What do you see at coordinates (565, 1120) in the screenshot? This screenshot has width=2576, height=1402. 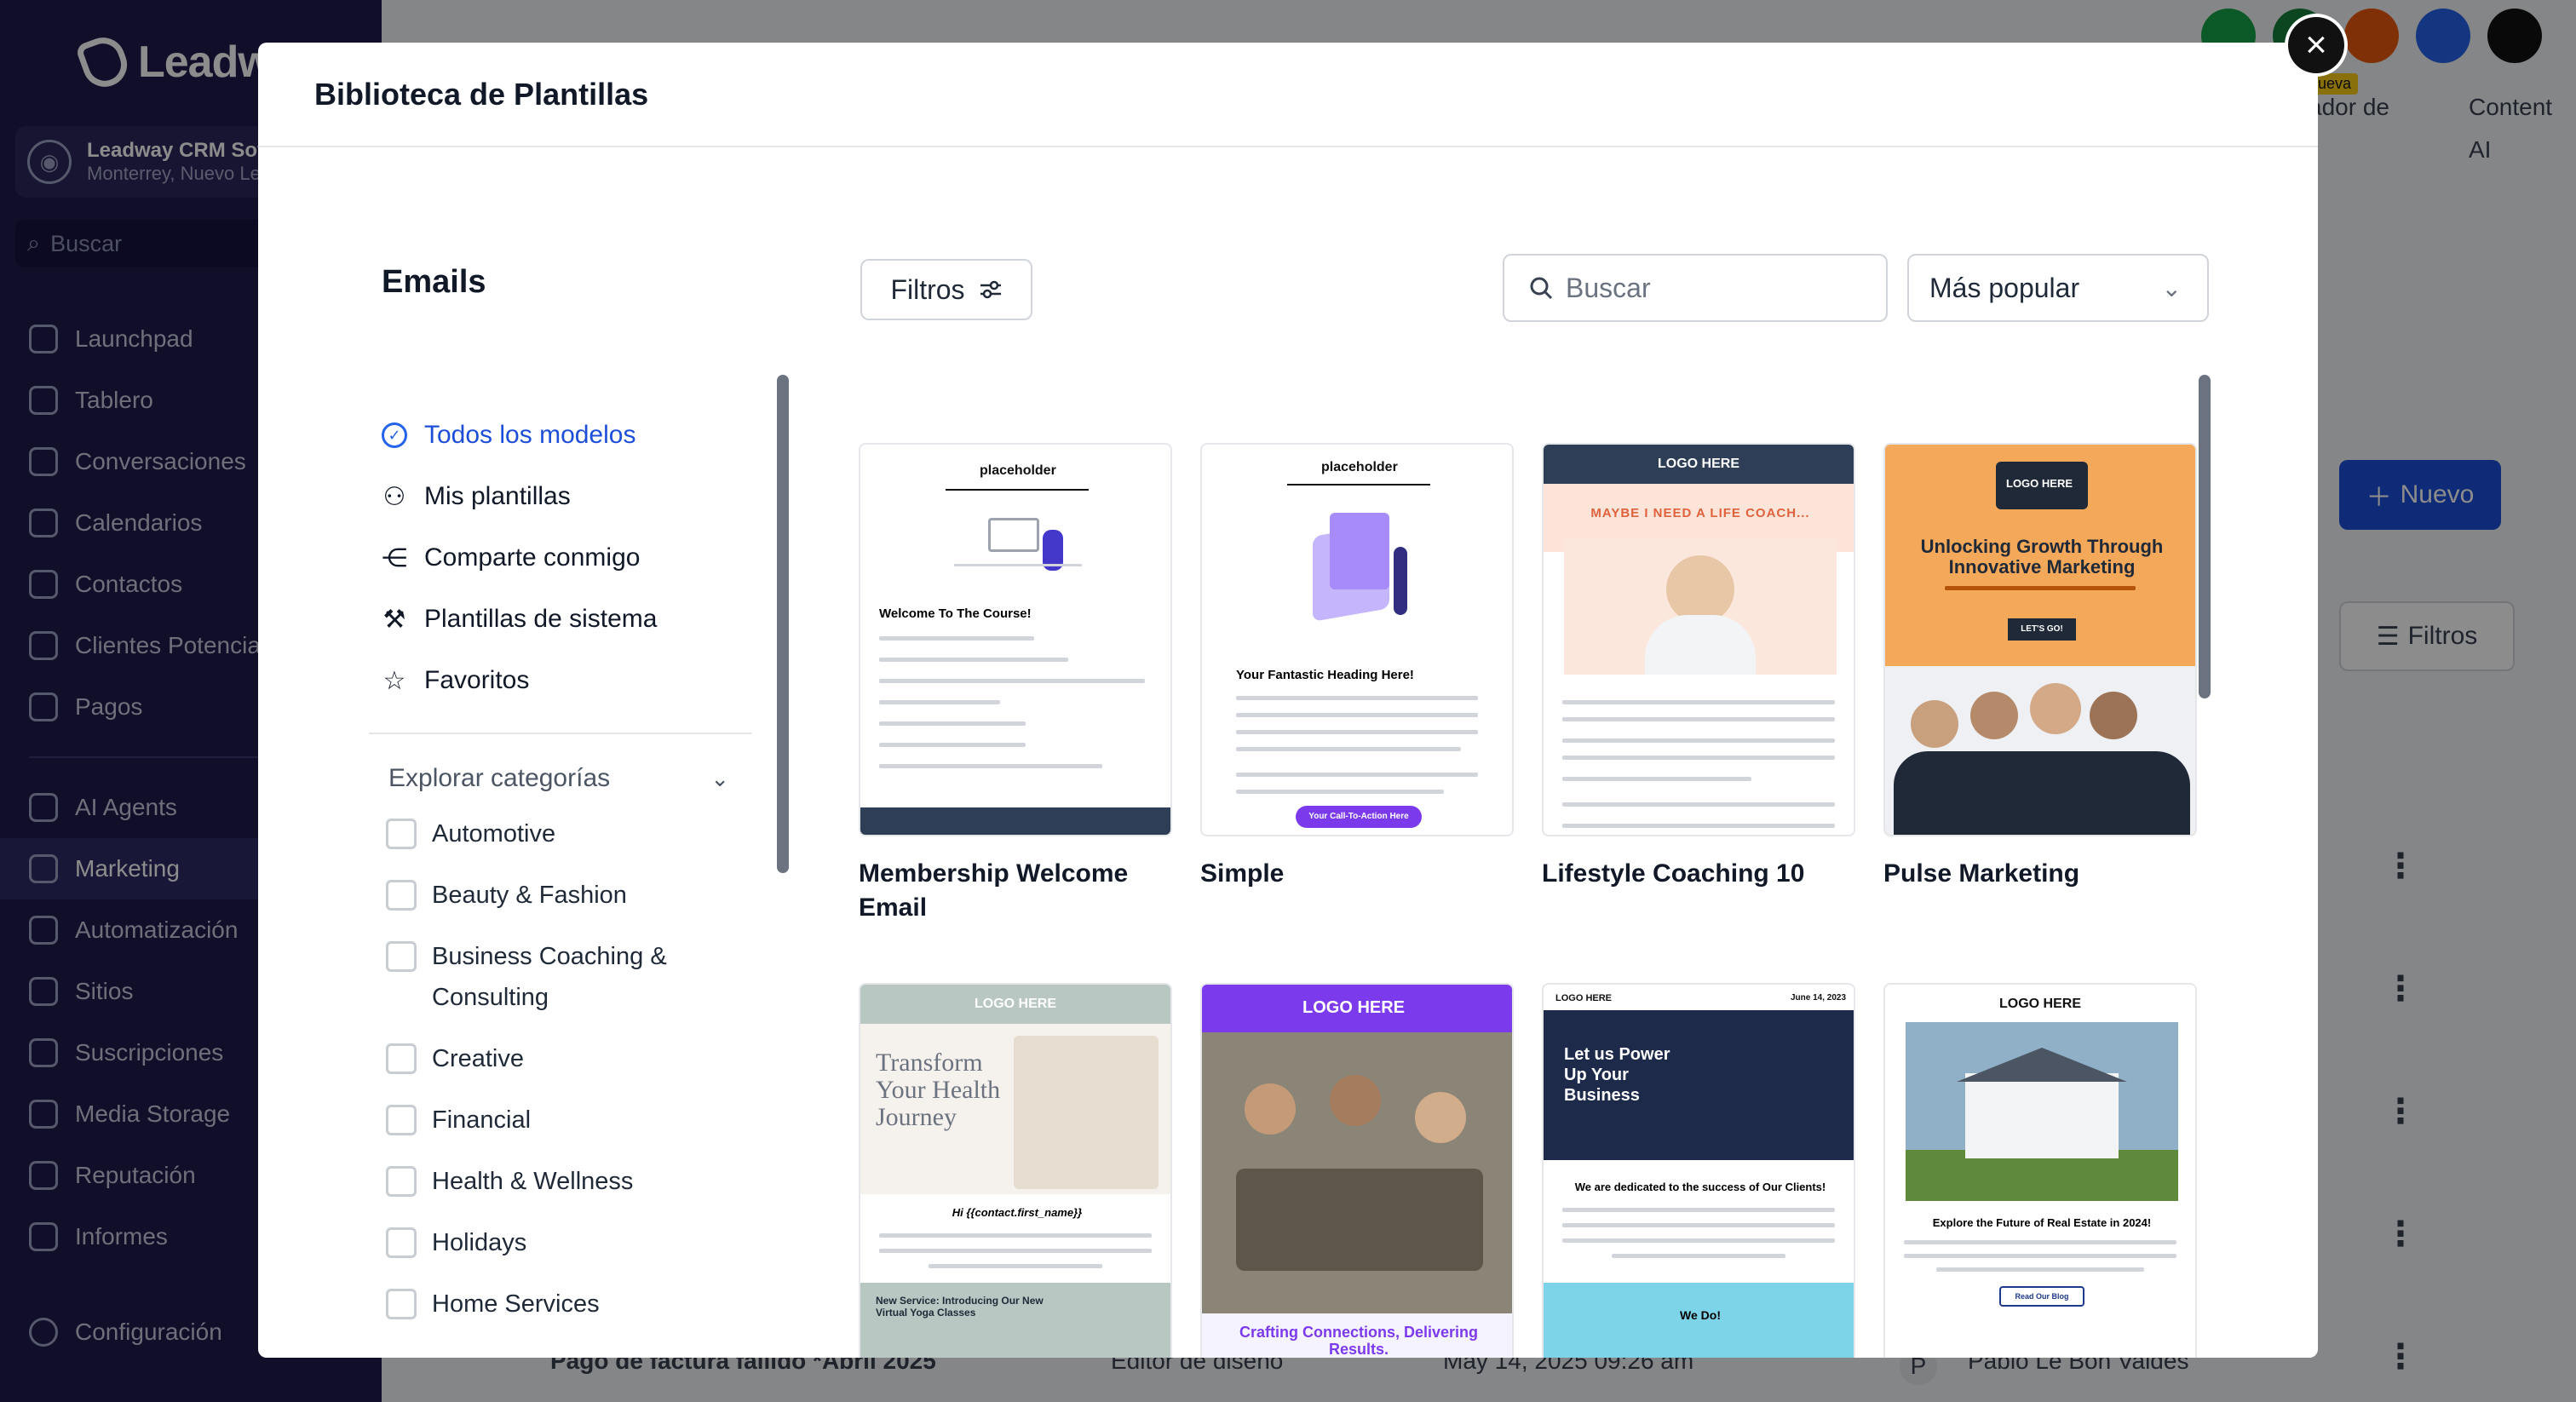 I see `category-item: Financial` at bounding box center [565, 1120].